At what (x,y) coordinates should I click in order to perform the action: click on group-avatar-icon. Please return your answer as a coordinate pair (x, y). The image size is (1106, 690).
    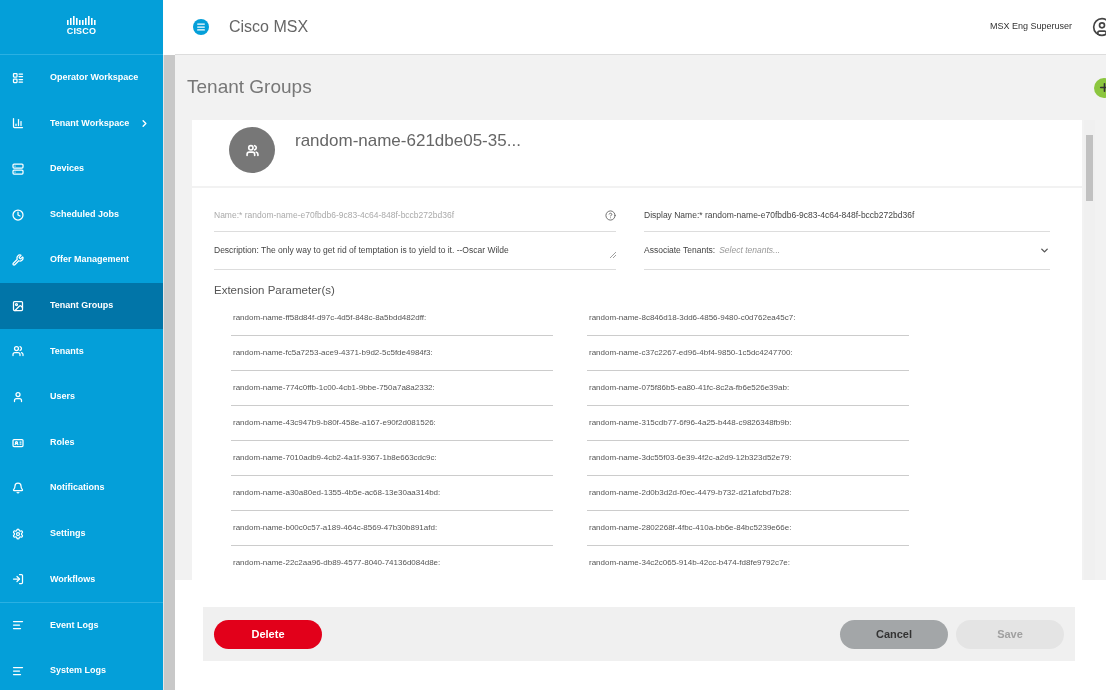
    Looking at the image, I should click on (252, 150).